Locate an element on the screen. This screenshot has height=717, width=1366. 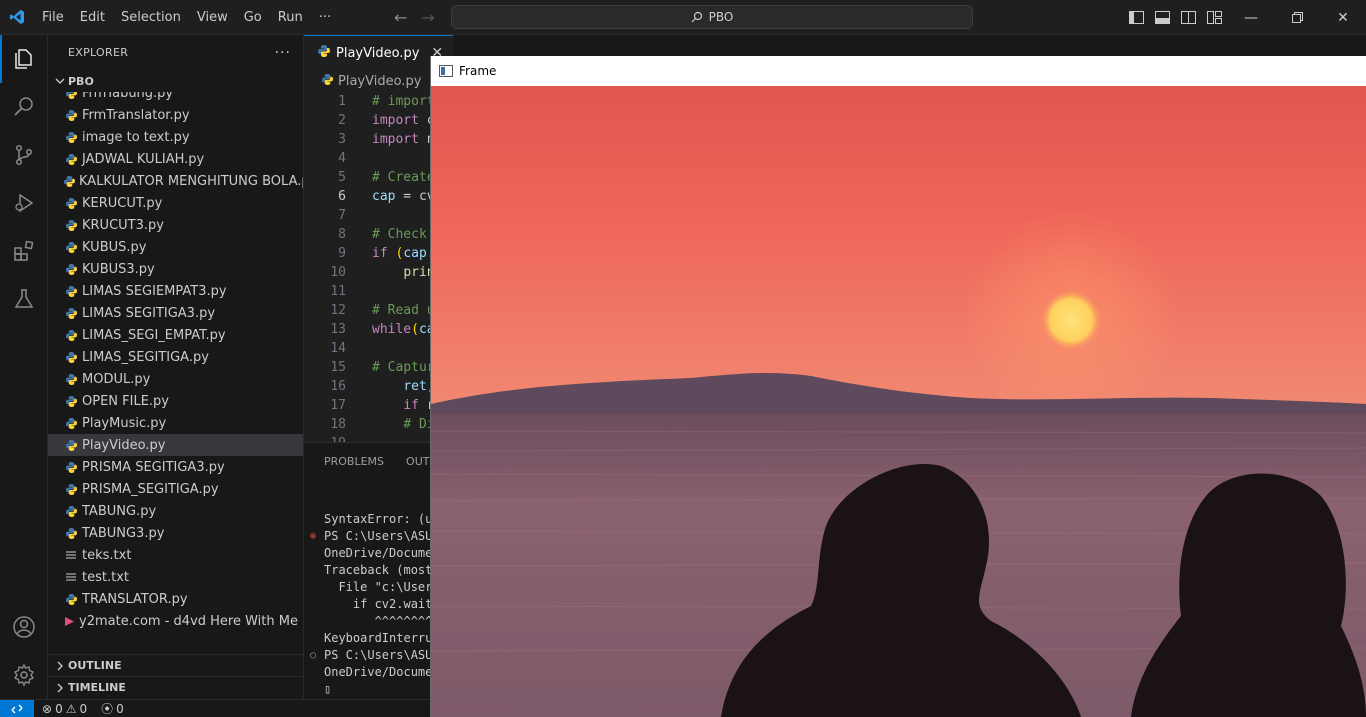
menu-selection: Selection is located at coordinates (151, 17).